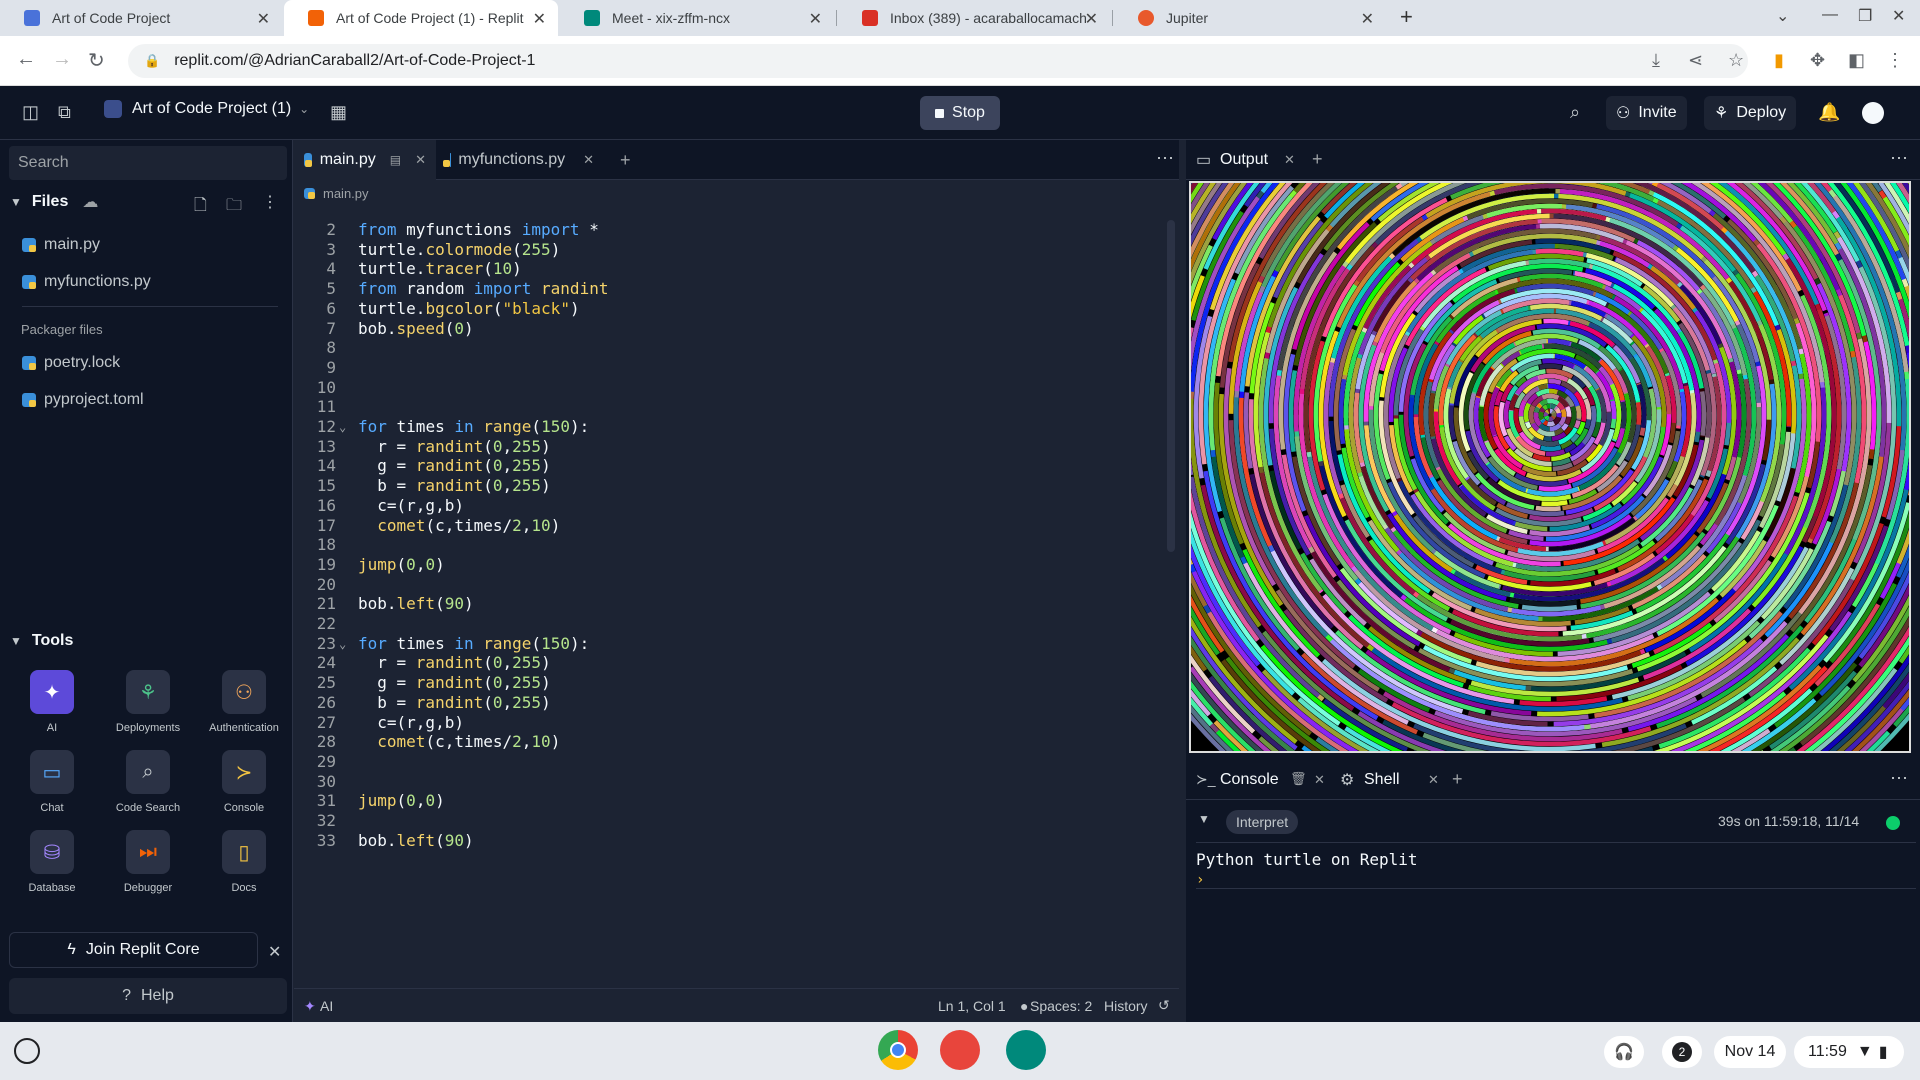 This screenshot has width=1920, height=1080. What do you see at coordinates (52, 862) in the screenshot?
I see `tool-database: ⛁ Database` at bounding box center [52, 862].